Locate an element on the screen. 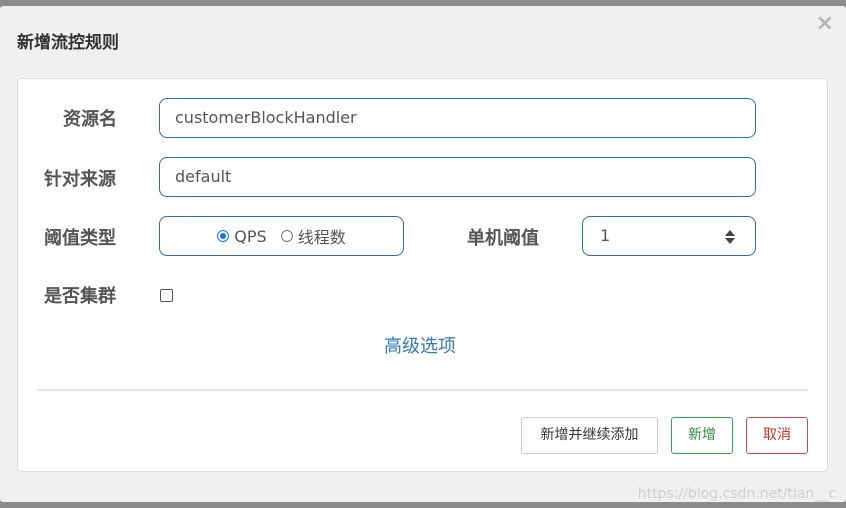 Image resolution: width=846 pixels, height=508 pixels. add-and-continue-button: 新增并继续添加 is located at coordinates (589, 435).